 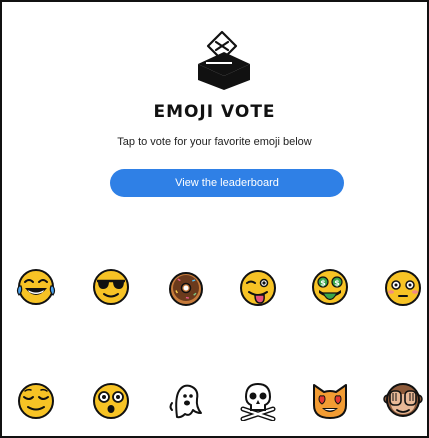 What do you see at coordinates (36, 287) in the screenshot?
I see `face-with-tears-of-joy-icon` at bounding box center [36, 287].